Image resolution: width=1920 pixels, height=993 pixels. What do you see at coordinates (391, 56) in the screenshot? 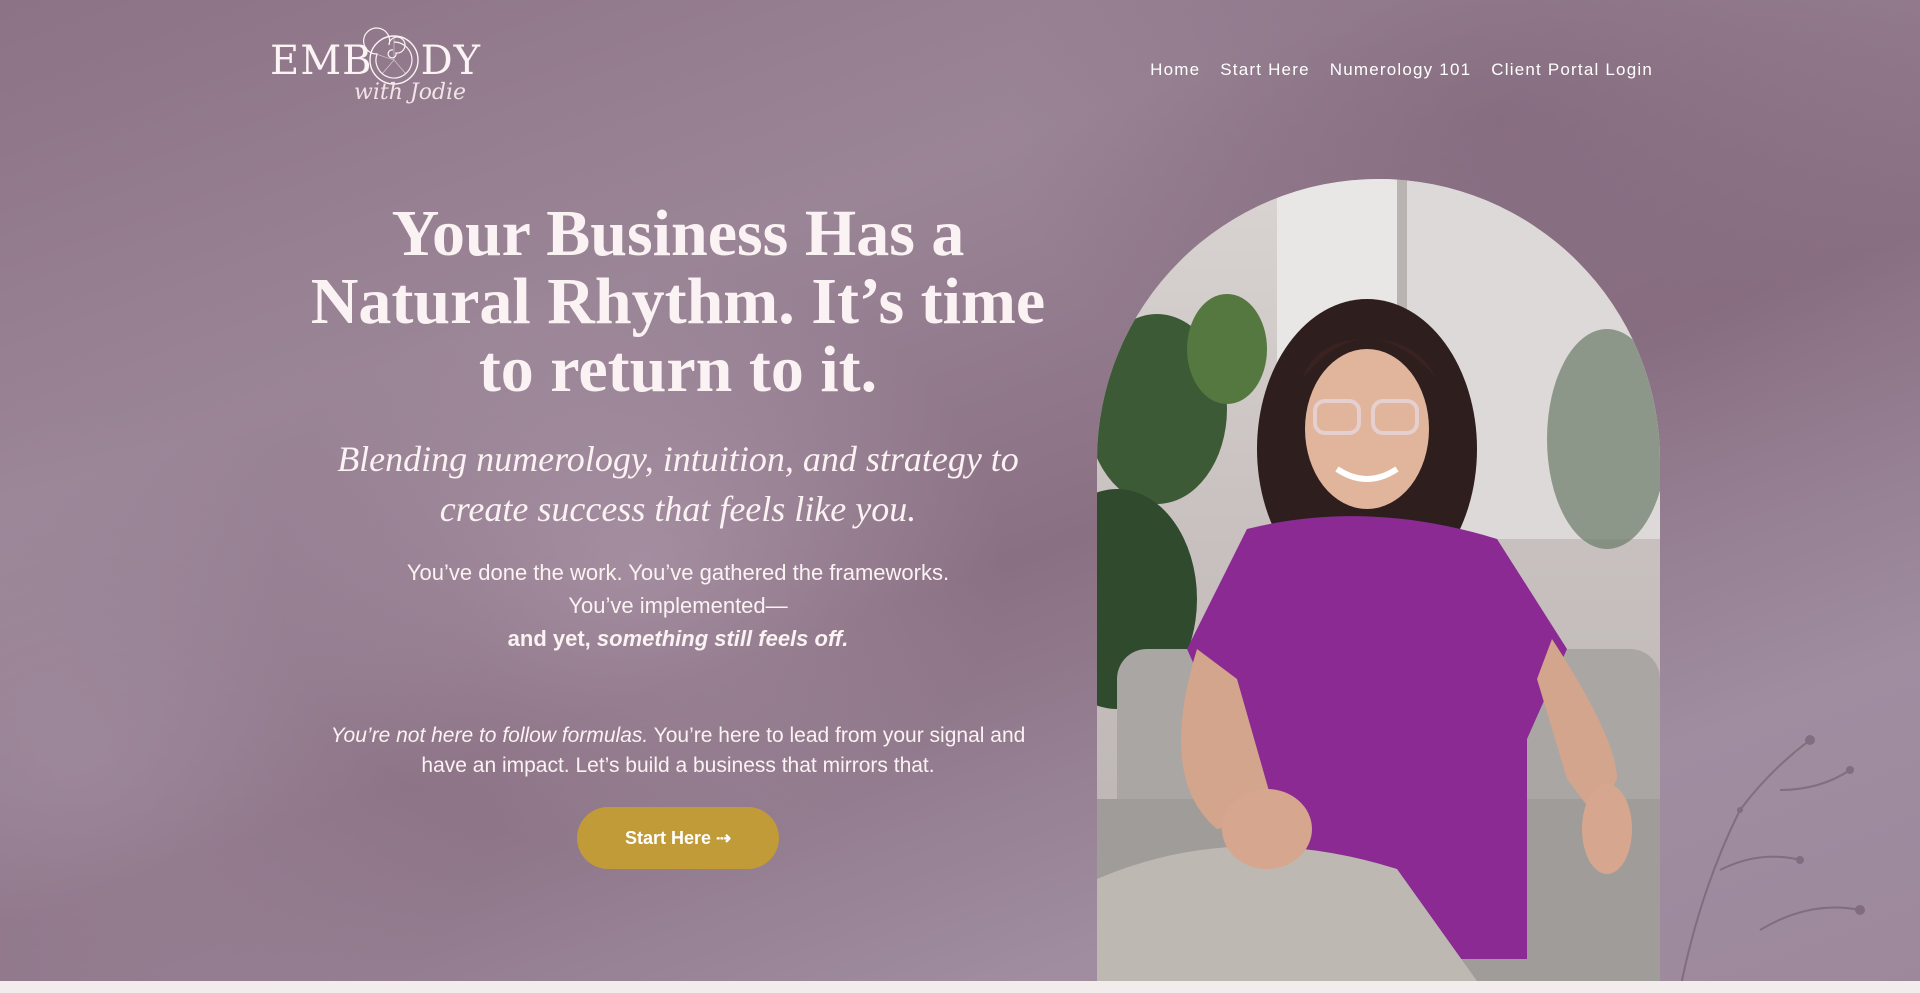
I see `nautilus-shell-icon` at bounding box center [391, 56].